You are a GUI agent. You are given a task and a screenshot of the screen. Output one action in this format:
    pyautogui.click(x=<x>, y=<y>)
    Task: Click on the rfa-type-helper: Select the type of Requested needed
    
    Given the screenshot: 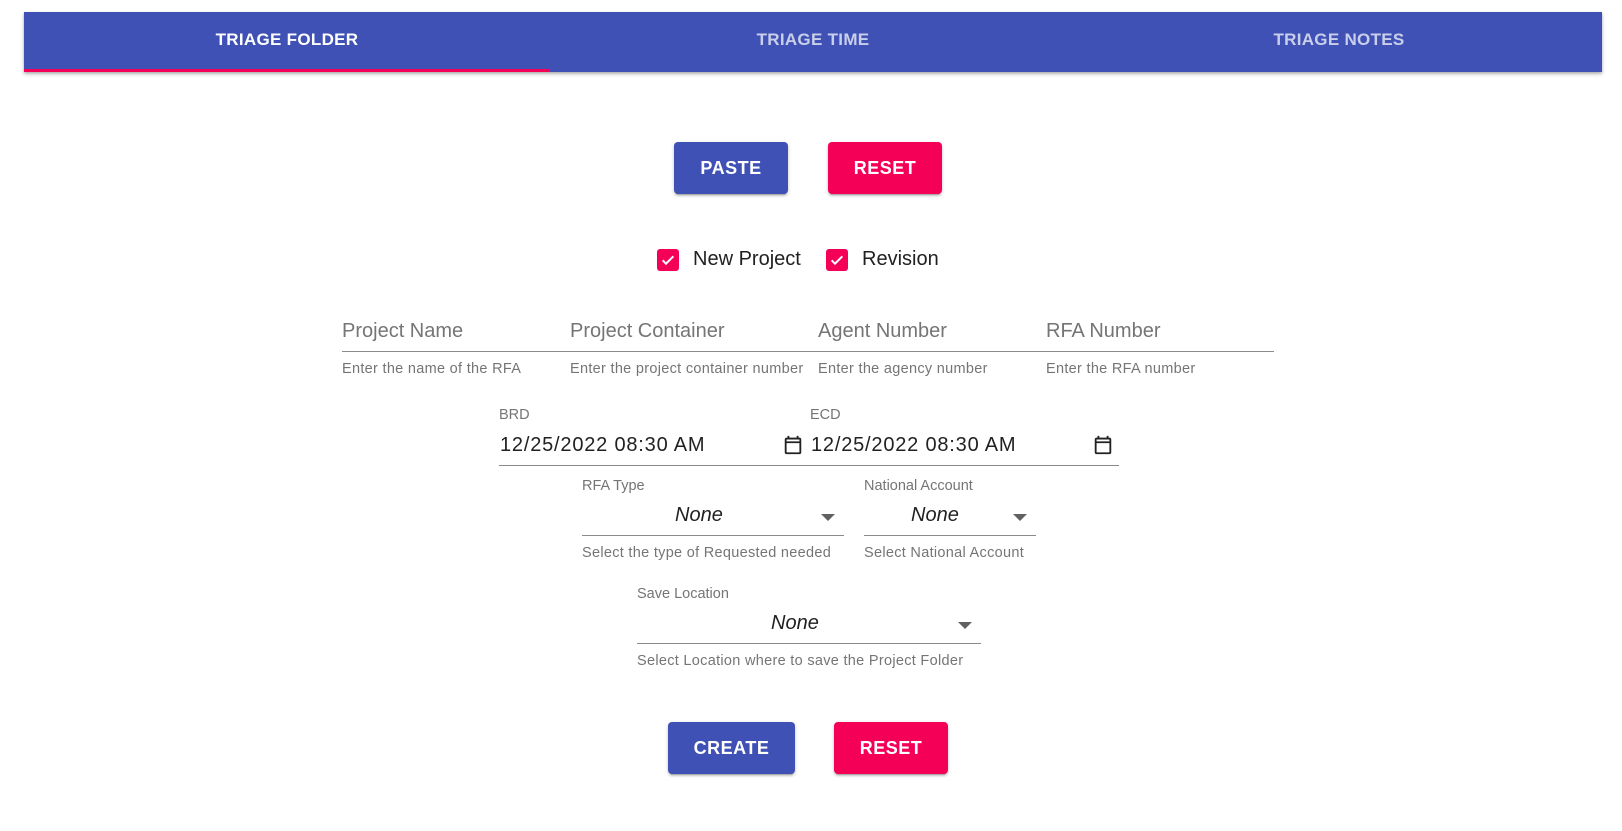 What is the action you would take?
    pyautogui.click(x=707, y=553)
    